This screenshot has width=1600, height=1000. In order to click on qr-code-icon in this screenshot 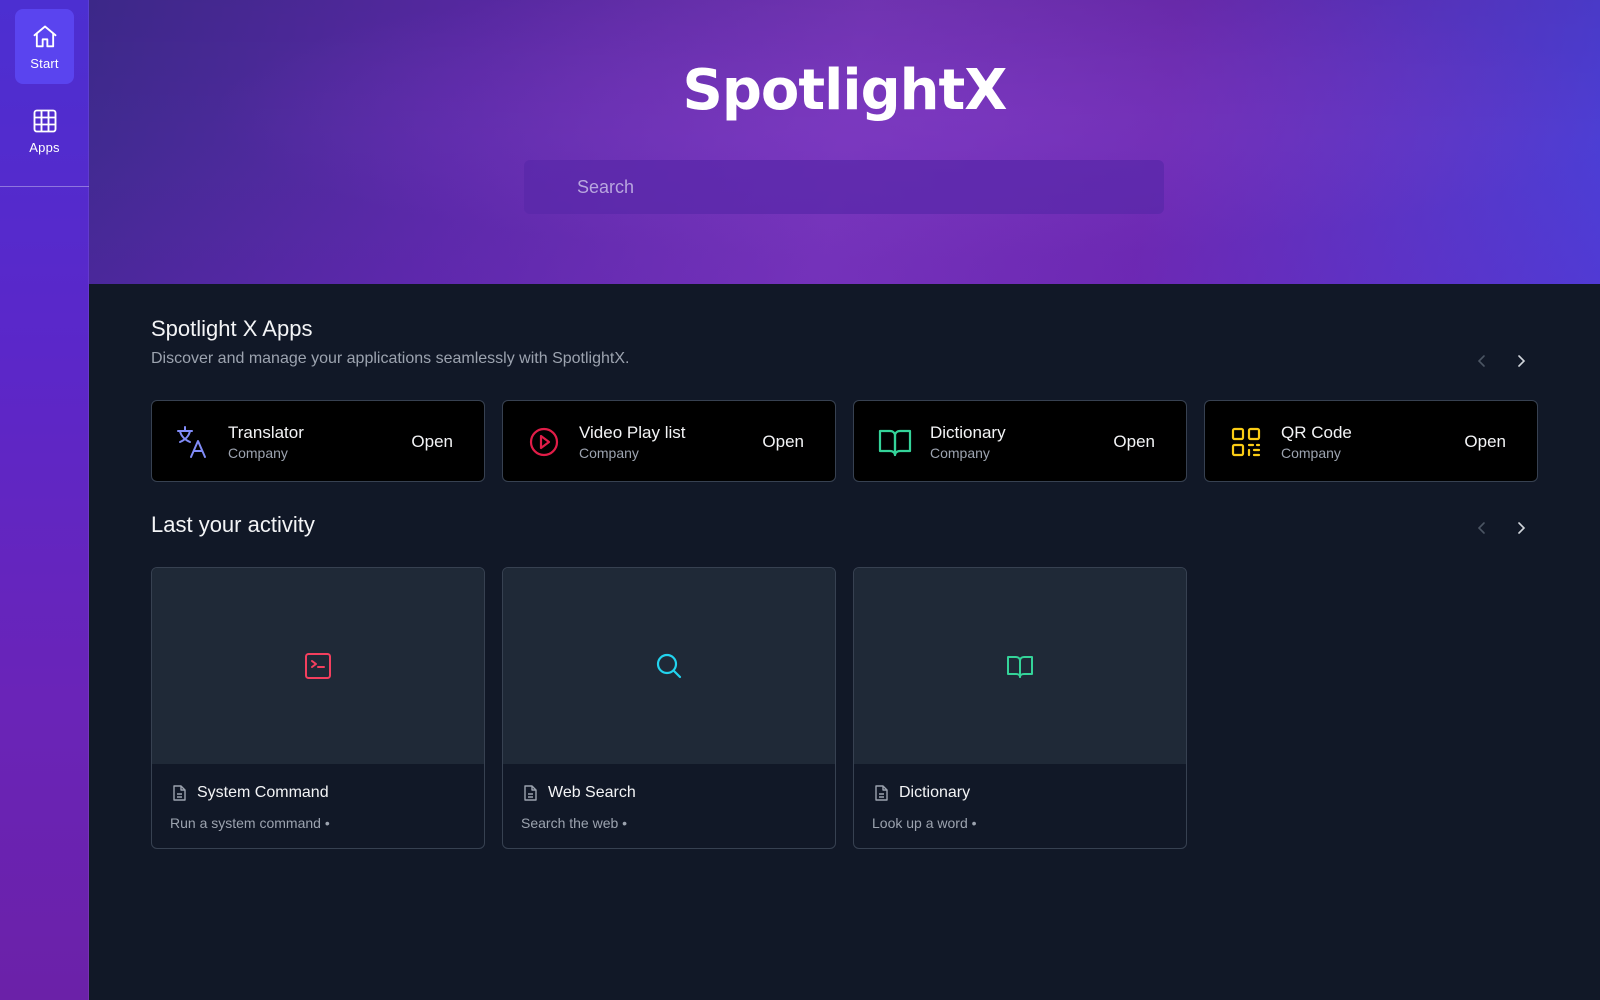, I will do `click(1246, 442)`.